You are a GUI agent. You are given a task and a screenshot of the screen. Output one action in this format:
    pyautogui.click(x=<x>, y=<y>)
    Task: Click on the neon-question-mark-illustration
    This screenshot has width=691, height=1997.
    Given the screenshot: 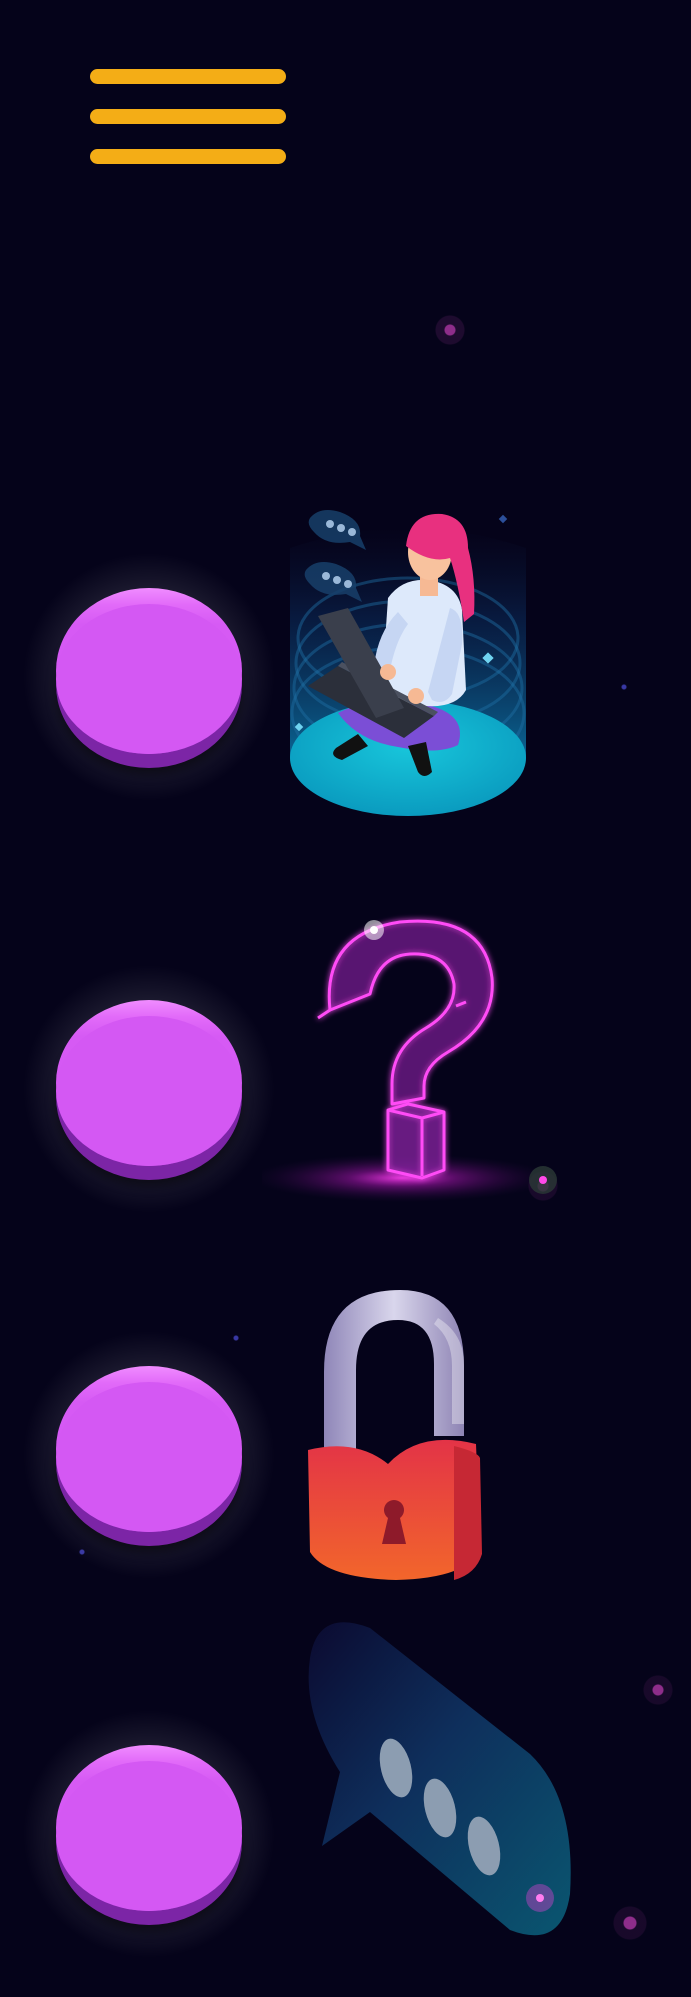 What is the action you would take?
    pyautogui.click(x=412, y=1052)
    